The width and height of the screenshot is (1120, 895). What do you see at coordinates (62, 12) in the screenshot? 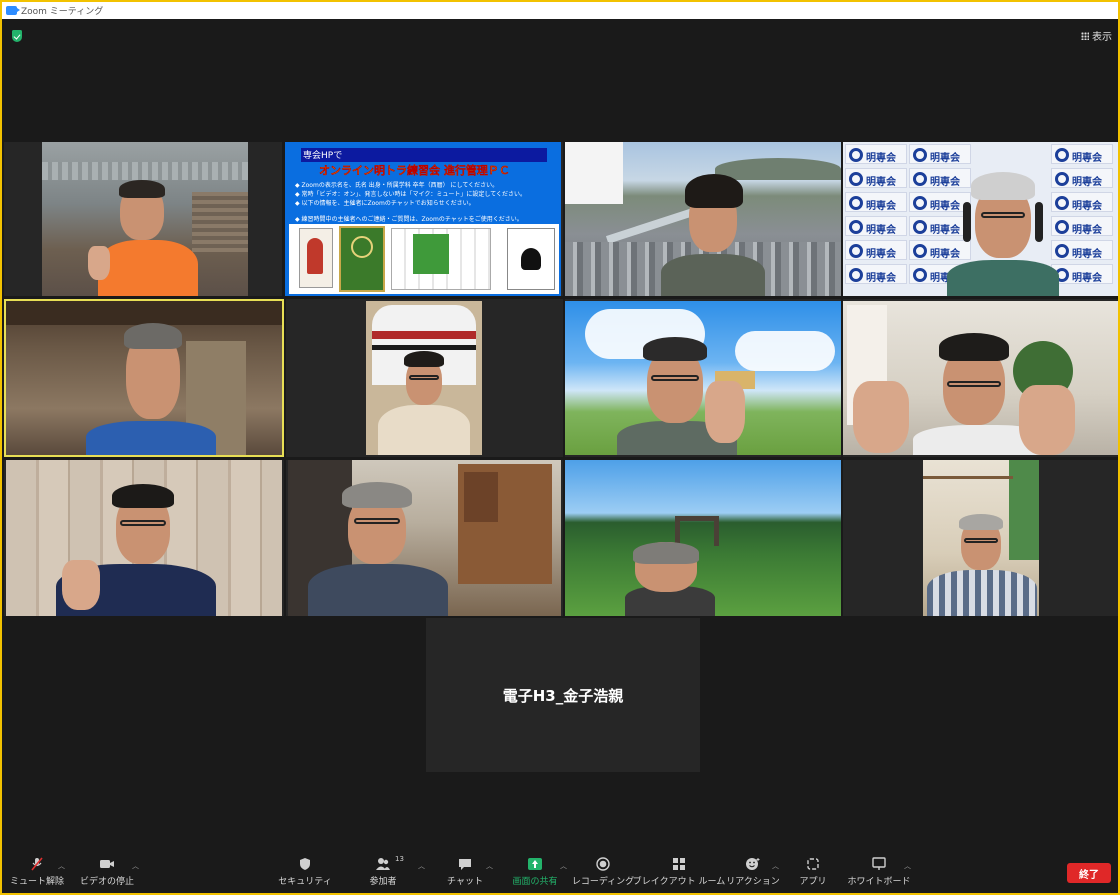
I see `window-title: Zoom ミーティング` at bounding box center [62, 12].